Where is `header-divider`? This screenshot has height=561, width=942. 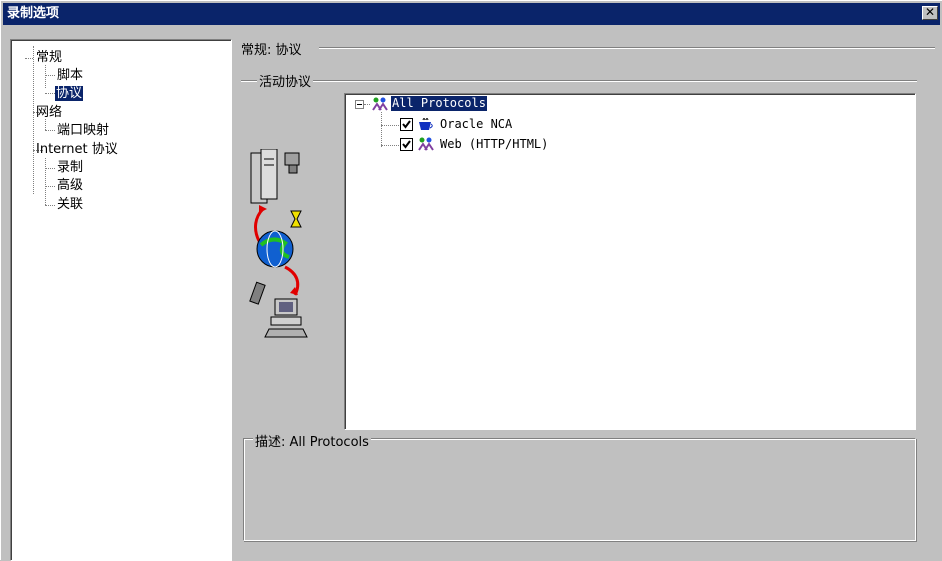
header-divider is located at coordinates (627, 48).